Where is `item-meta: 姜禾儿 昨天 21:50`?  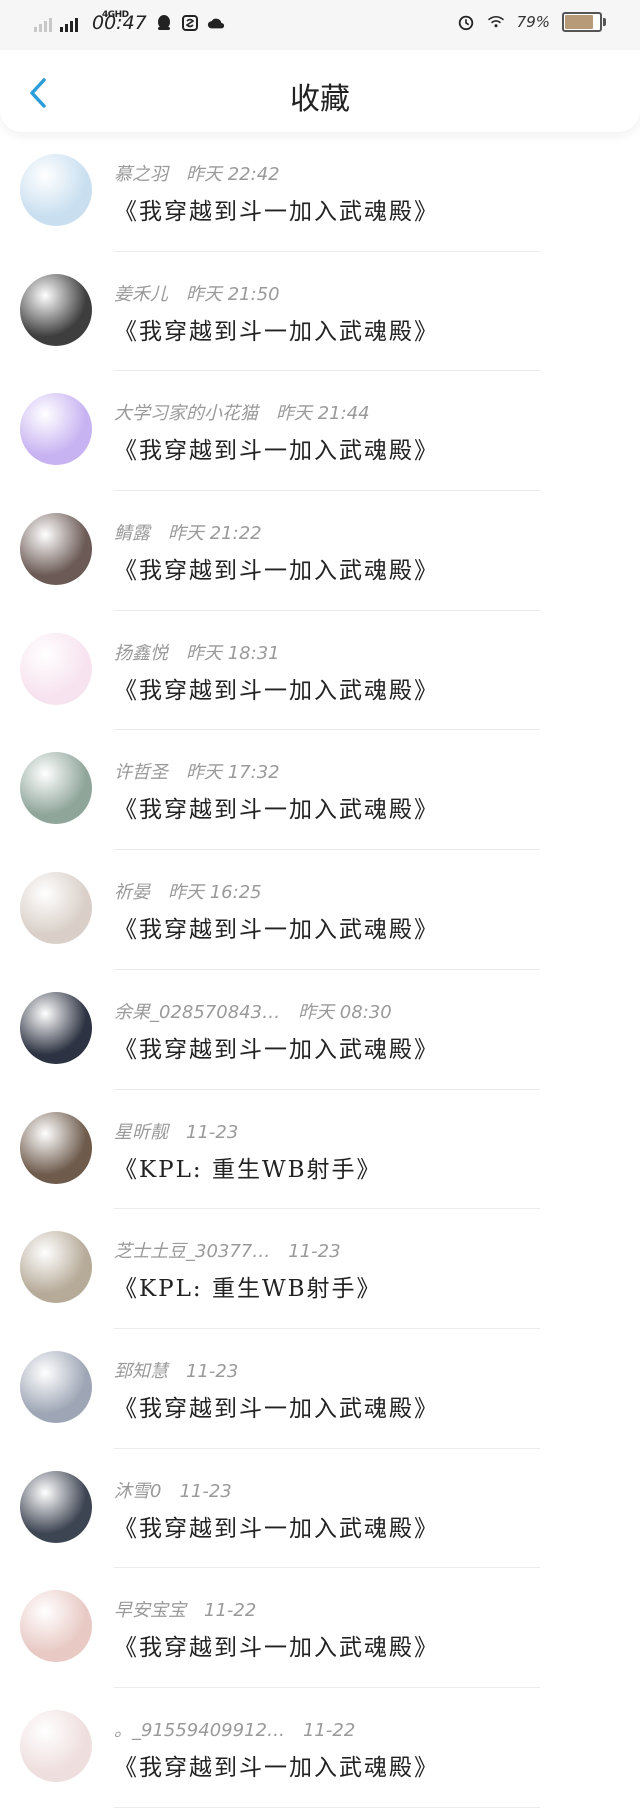 item-meta: 姜禾儿 昨天 21:50 is located at coordinates (197, 293).